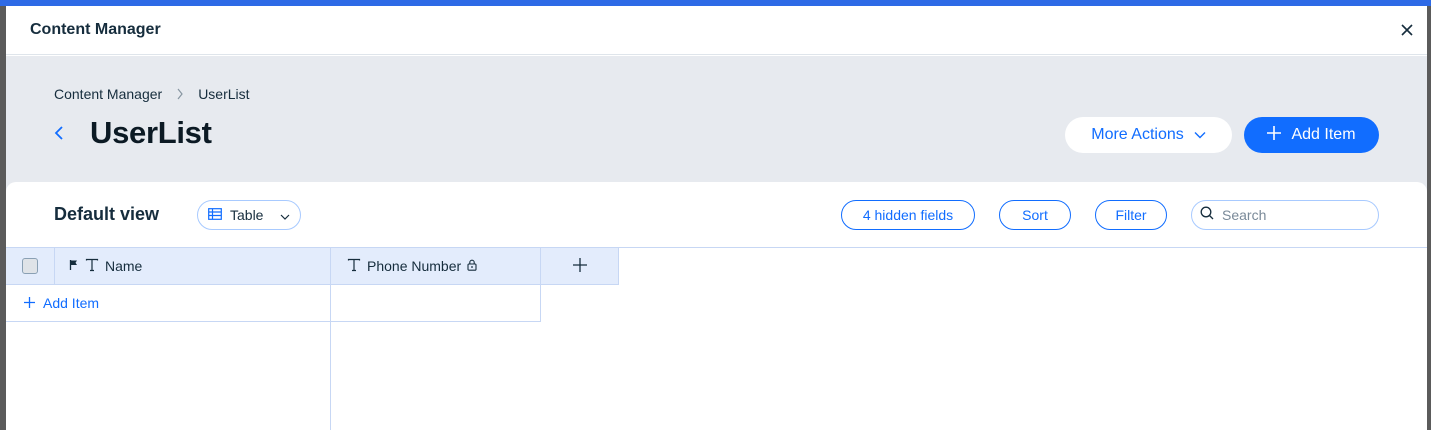  I want to click on more-actions-button: More Actions, so click(1148, 135).